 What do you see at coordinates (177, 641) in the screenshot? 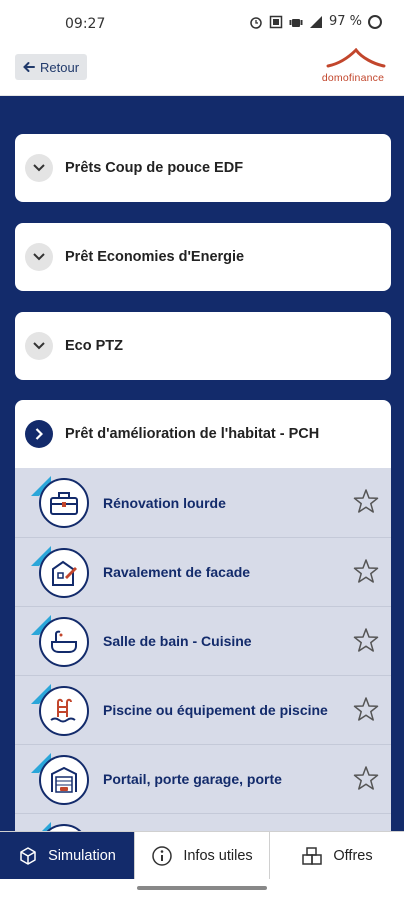
I see `list-item-label: Salle de bain - Cuisine` at bounding box center [177, 641].